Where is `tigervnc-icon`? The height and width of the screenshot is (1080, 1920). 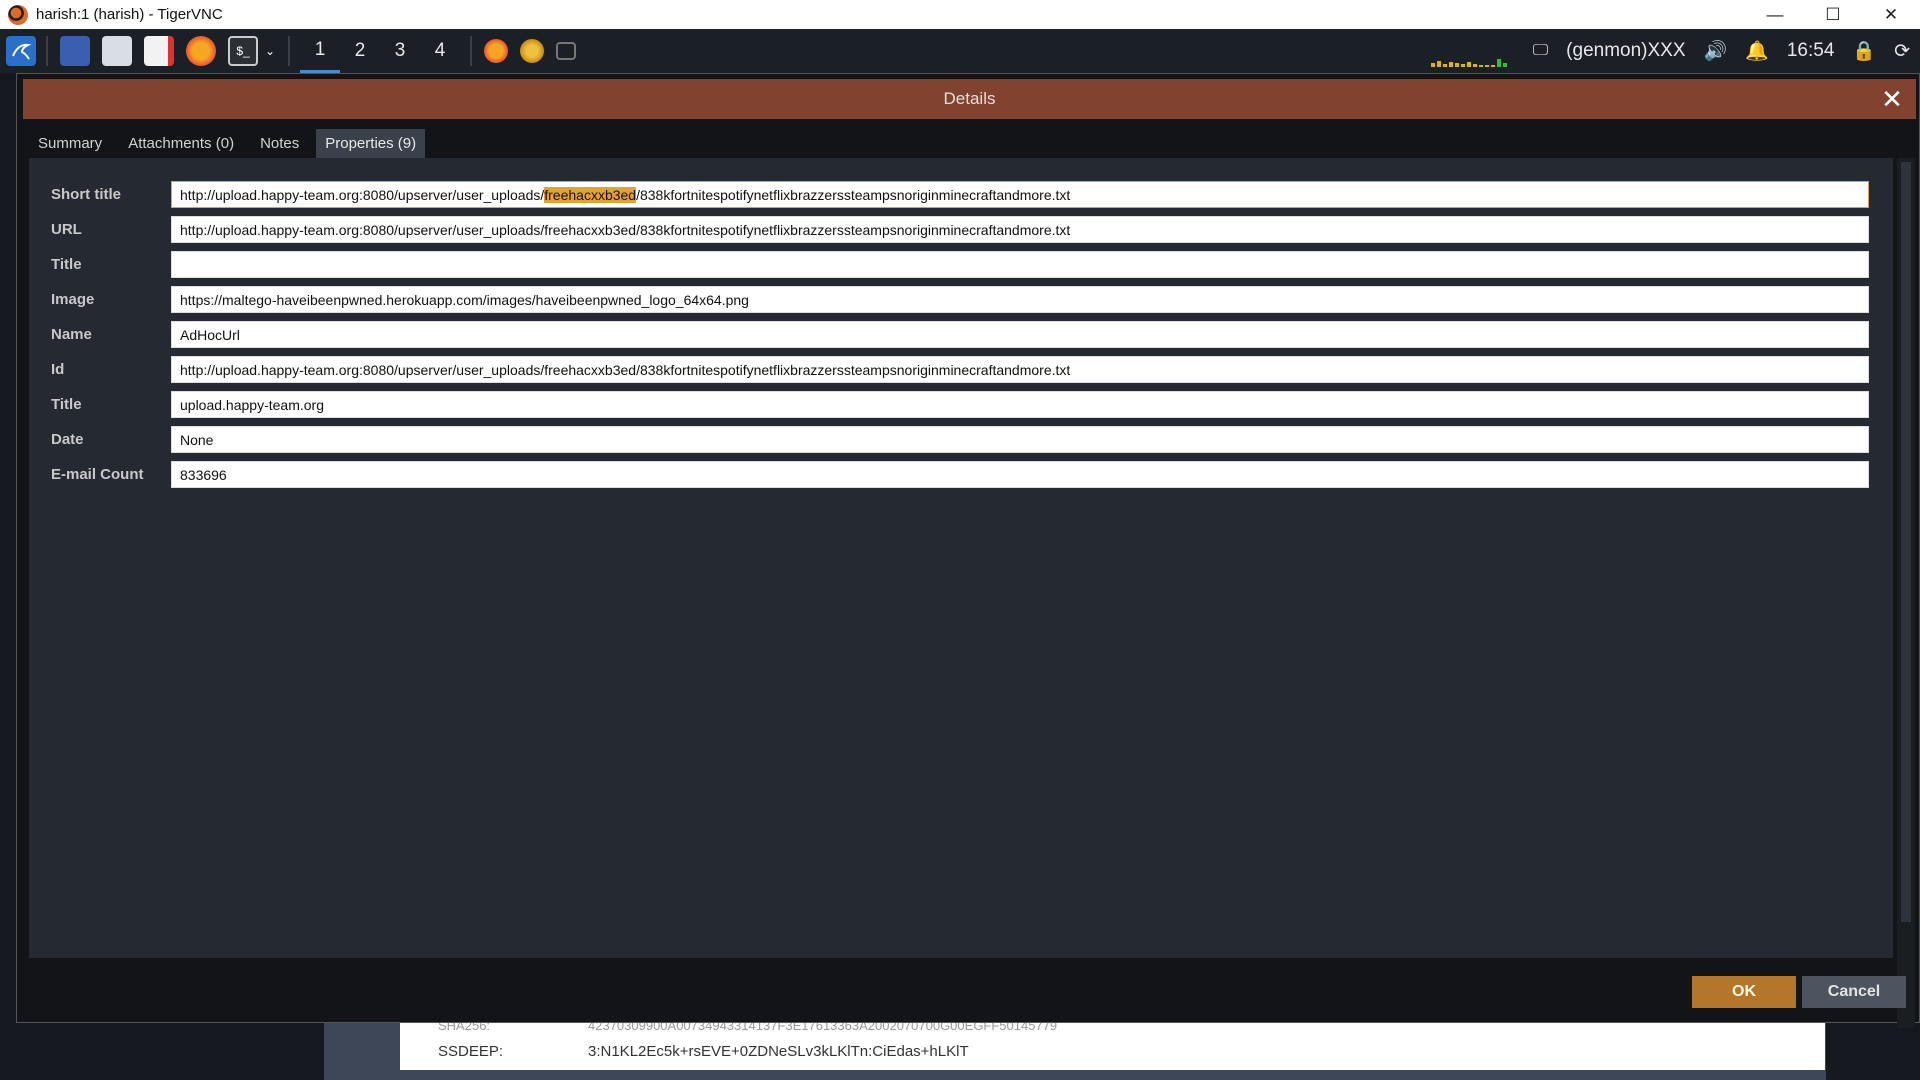 tigervnc-icon is located at coordinates (18, 14).